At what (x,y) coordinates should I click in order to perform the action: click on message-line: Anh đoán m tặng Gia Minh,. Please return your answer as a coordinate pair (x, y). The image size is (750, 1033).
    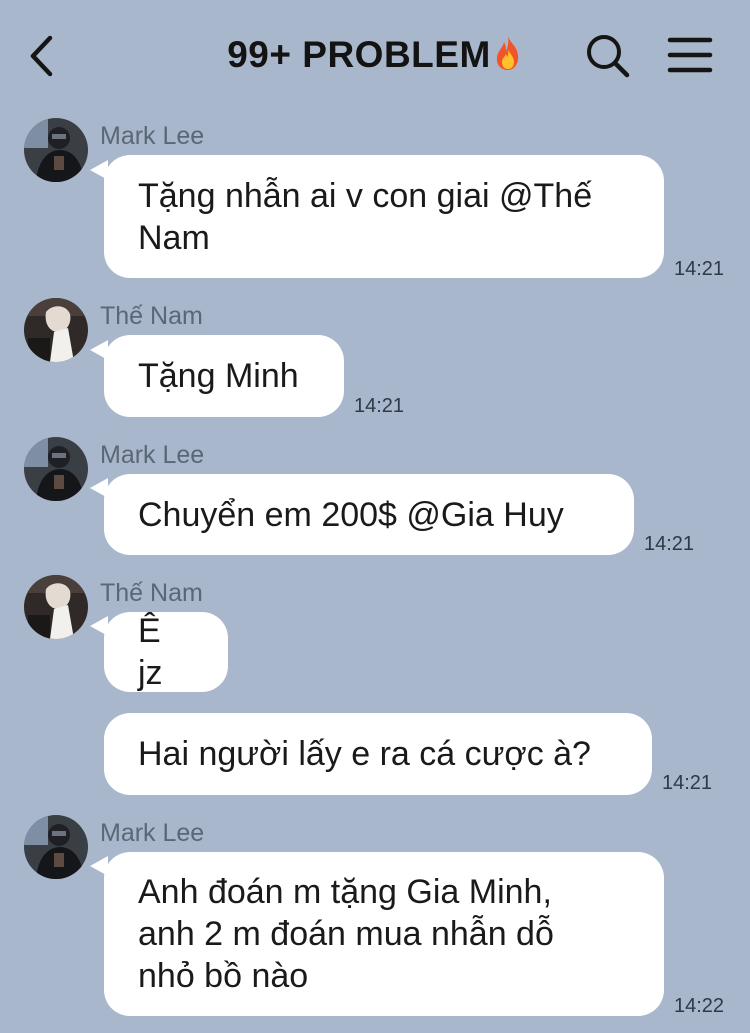
    Looking at the image, I should click on (345, 892).